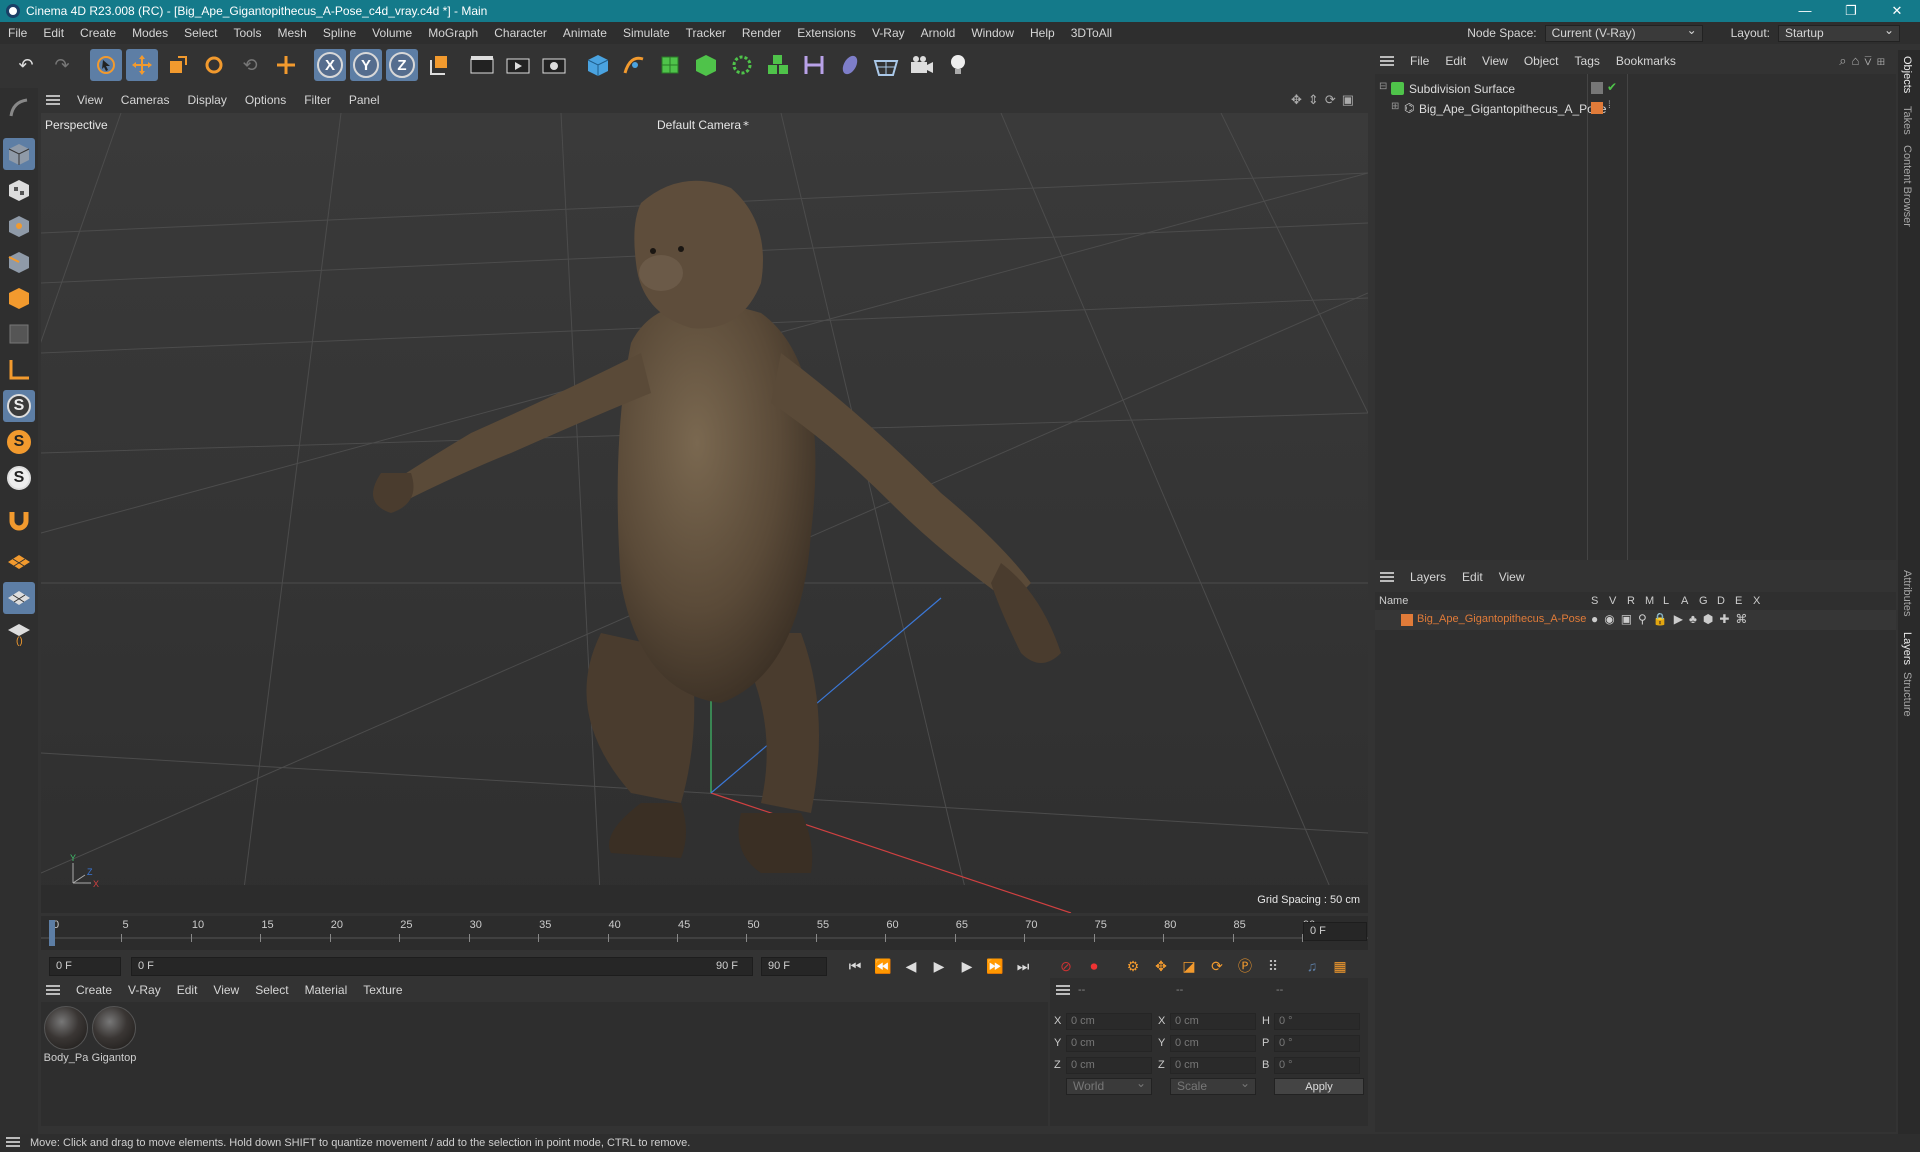 Image resolution: width=1920 pixels, height=1152 pixels. I want to click on menu-simulate: Simulate, so click(646, 33).